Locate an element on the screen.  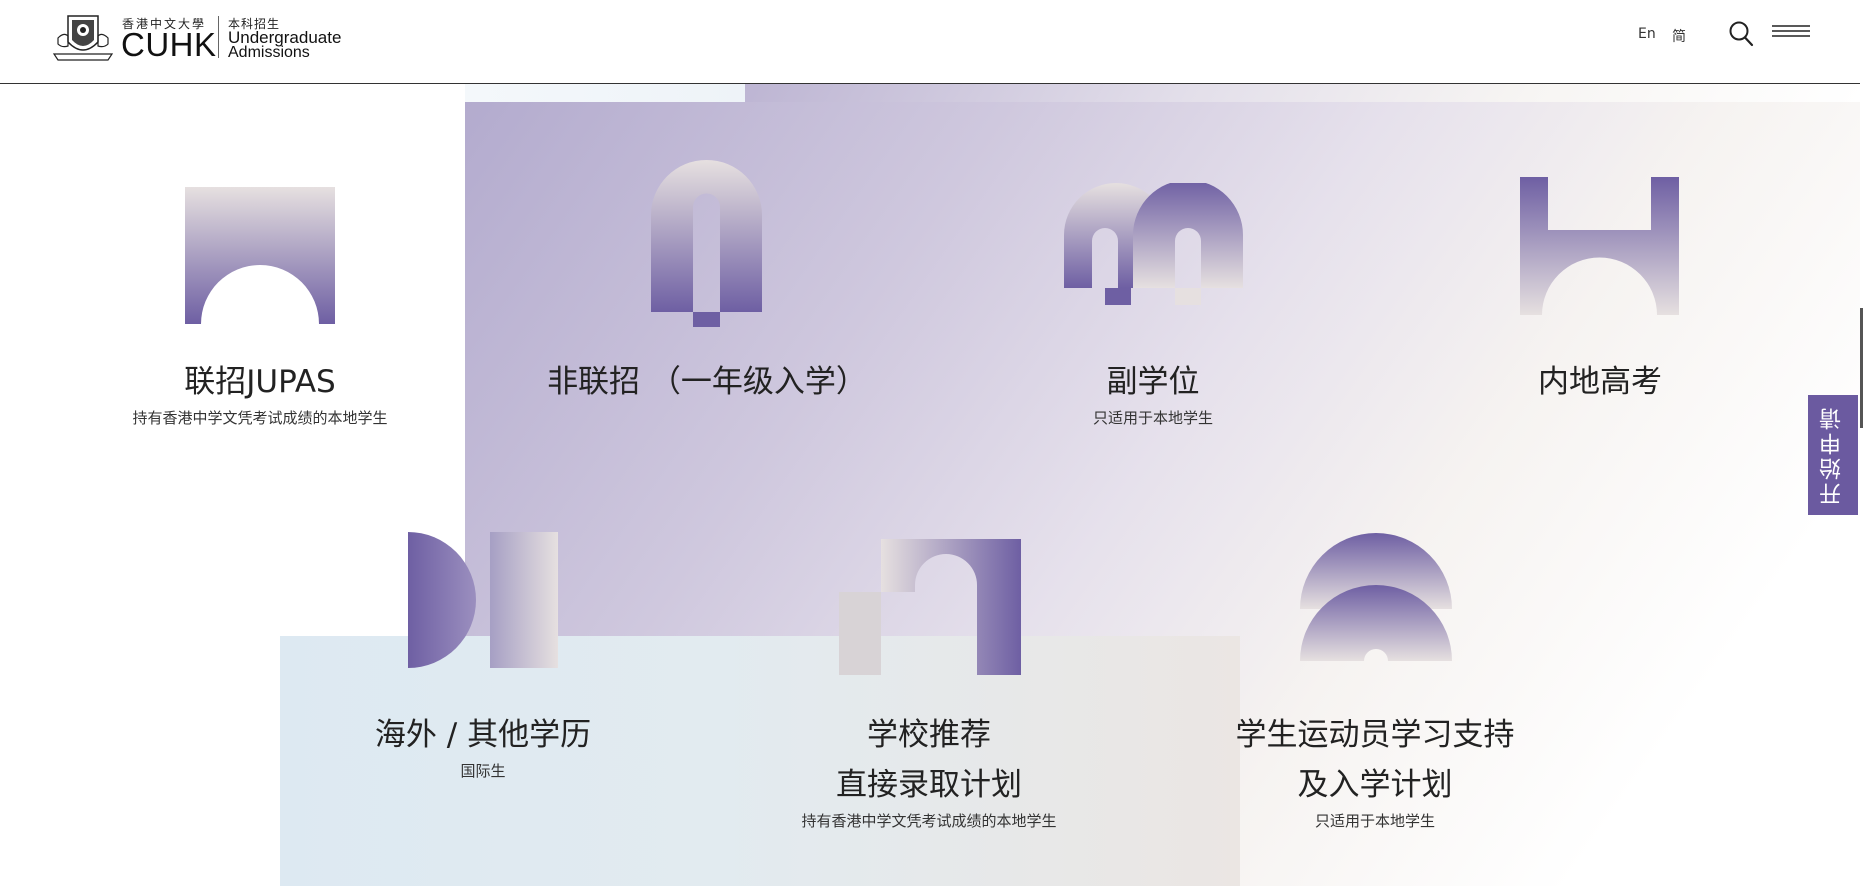
card-title: 非联招 （一年级入学） is located at coordinates (707, 382).